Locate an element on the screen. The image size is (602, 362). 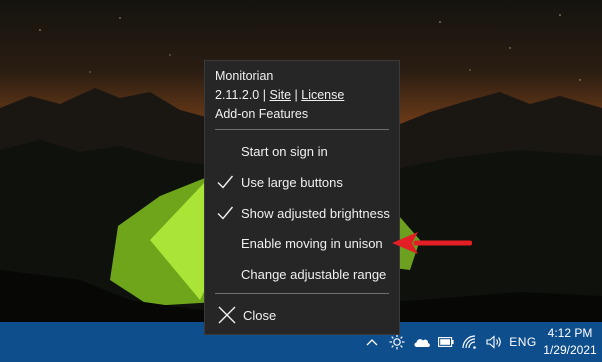
onedrive-cloud-icon is located at coordinates (422, 342).